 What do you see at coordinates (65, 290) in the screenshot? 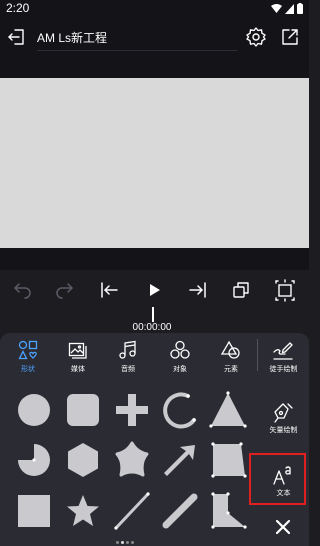
I see `redo-icon` at bounding box center [65, 290].